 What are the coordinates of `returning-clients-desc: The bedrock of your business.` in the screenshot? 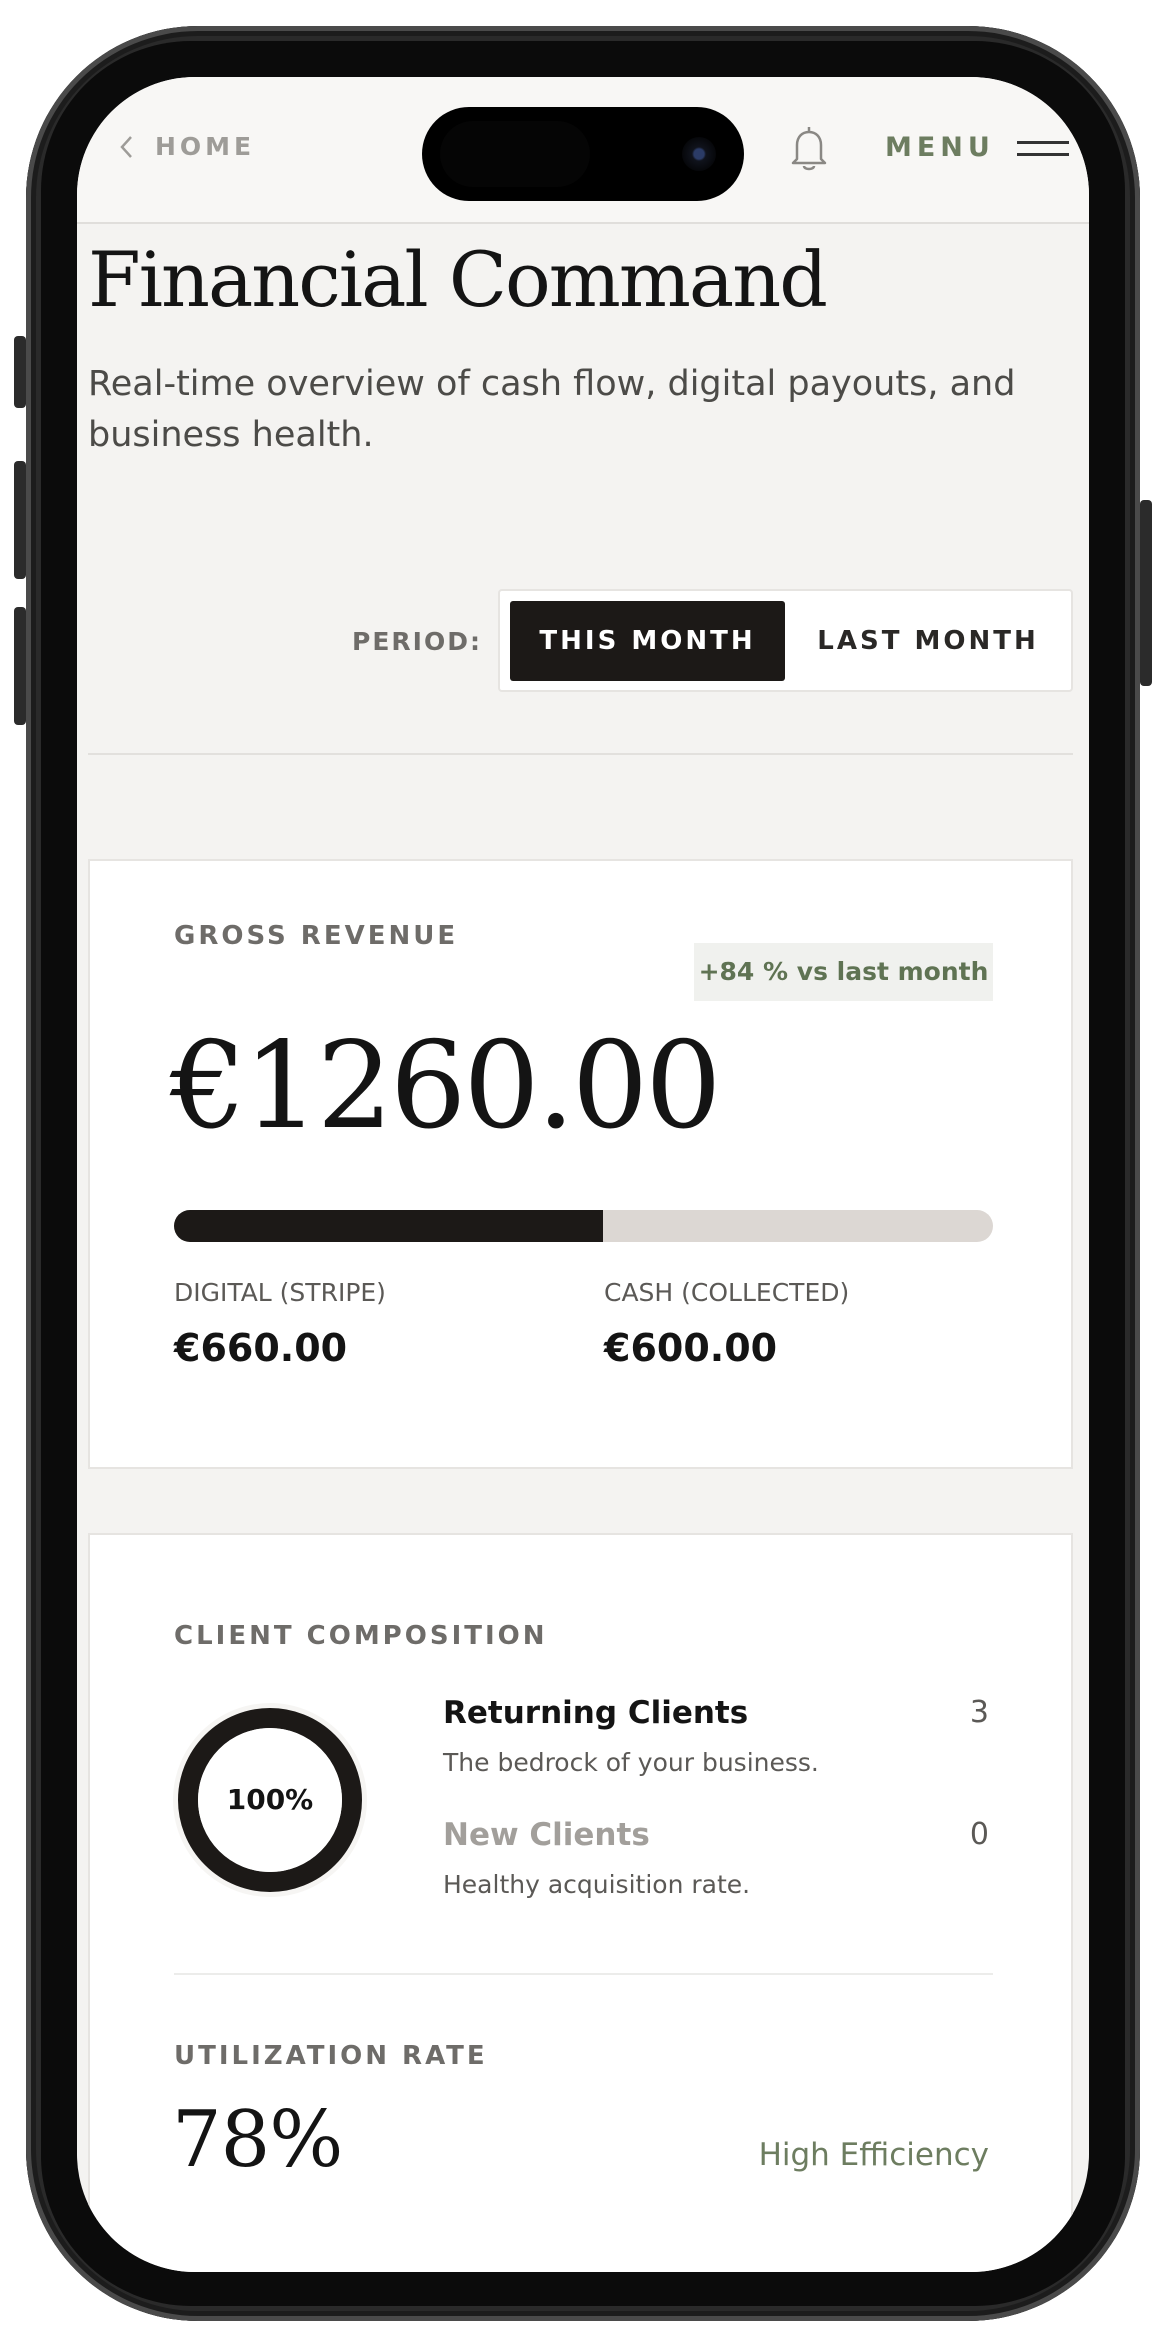 It's located at (631, 1762).